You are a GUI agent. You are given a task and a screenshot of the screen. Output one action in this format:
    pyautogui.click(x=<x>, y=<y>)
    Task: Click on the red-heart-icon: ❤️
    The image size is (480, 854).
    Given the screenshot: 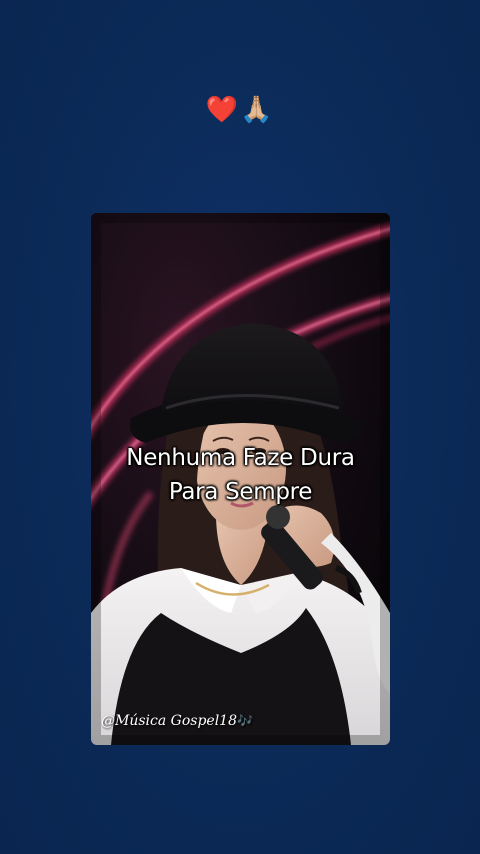 What is the action you would take?
    pyautogui.click(x=222, y=110)
    